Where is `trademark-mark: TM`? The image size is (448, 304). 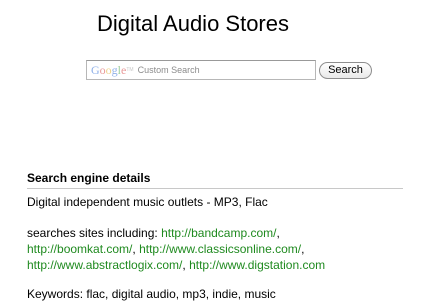
trademark-mark: TM is located at coordinates (130, 70).